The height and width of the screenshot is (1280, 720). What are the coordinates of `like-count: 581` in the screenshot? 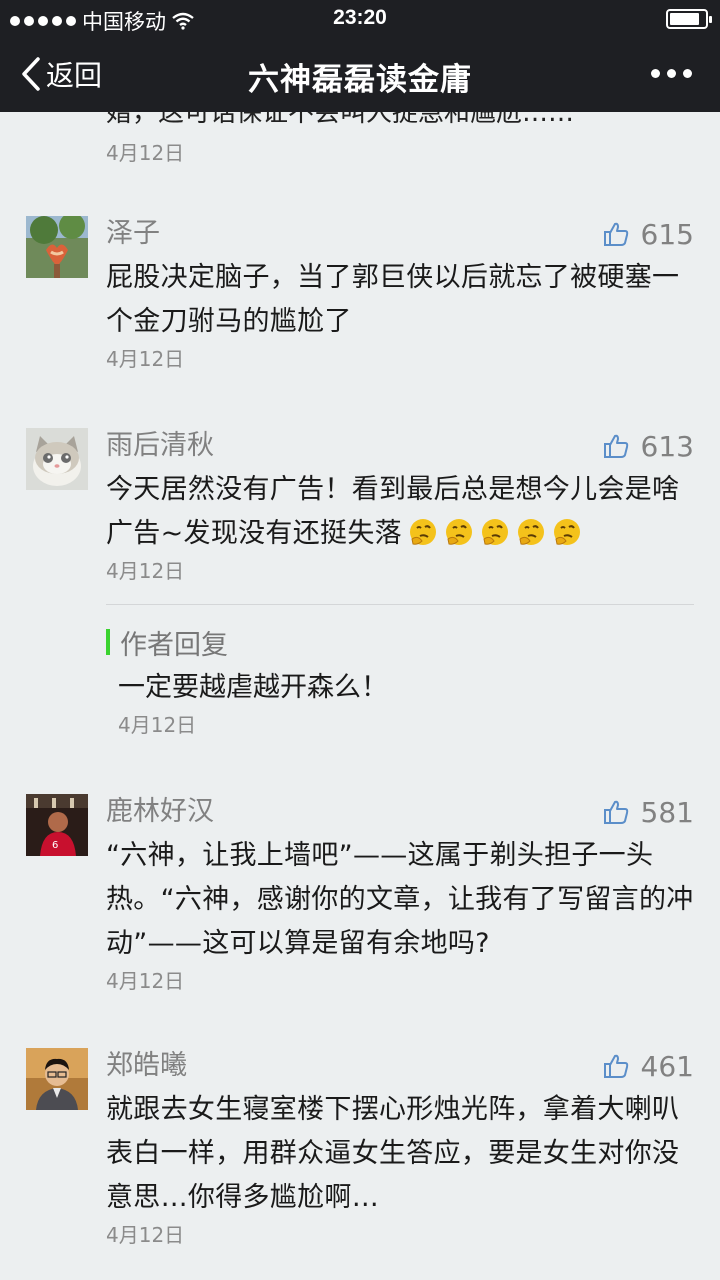 It's located at (667, 812).